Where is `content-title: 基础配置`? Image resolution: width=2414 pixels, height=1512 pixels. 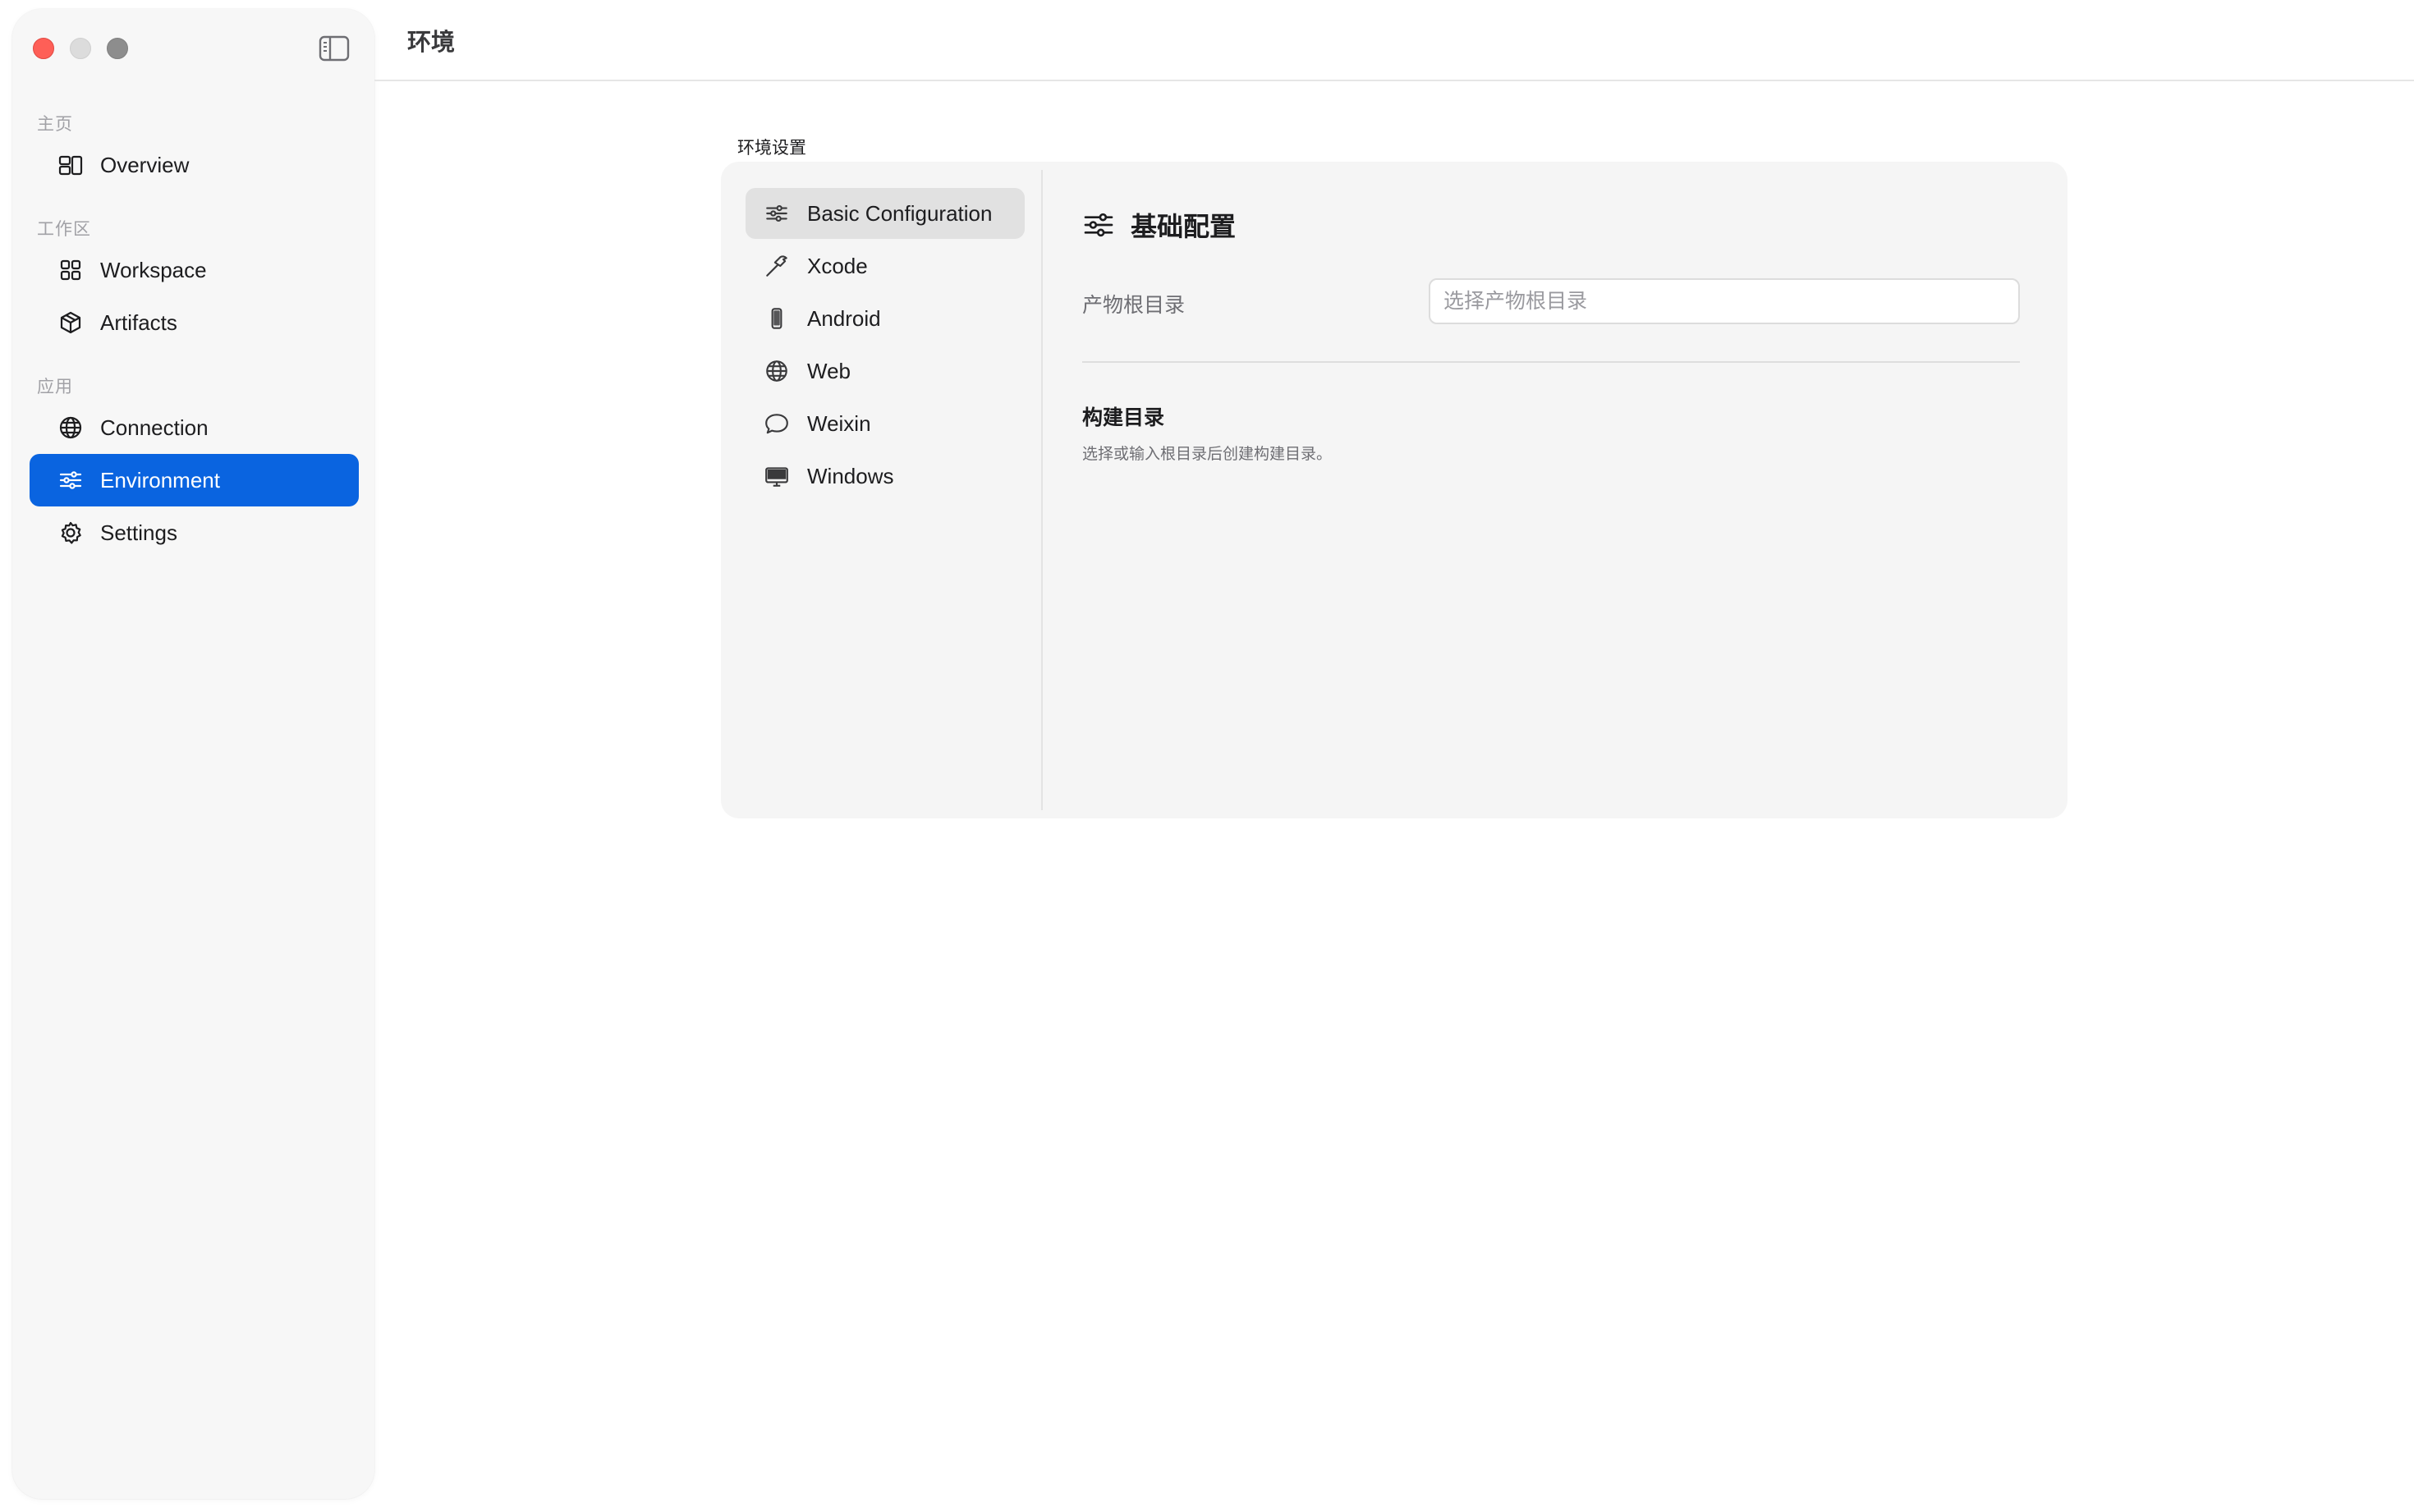
content-title: 基础配置 is located at coordinates (1184, 226).